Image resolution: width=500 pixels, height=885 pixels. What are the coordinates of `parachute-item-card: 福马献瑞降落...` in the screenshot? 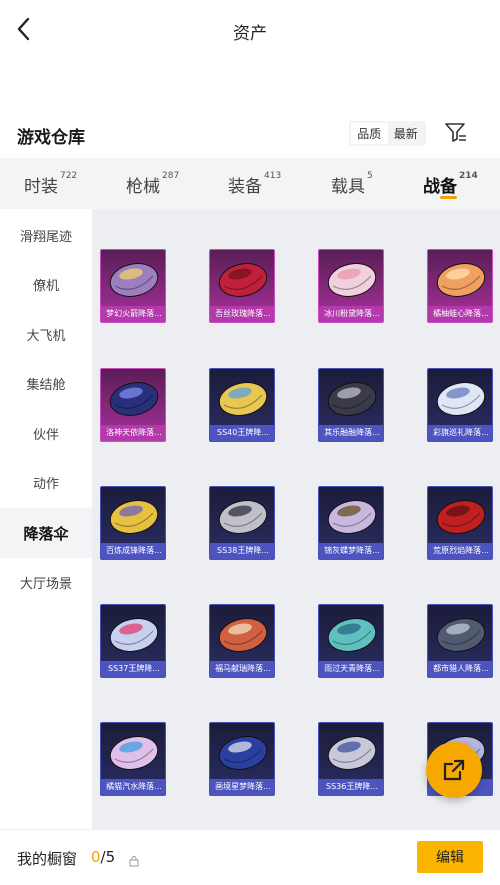 It's located at (242, 641).